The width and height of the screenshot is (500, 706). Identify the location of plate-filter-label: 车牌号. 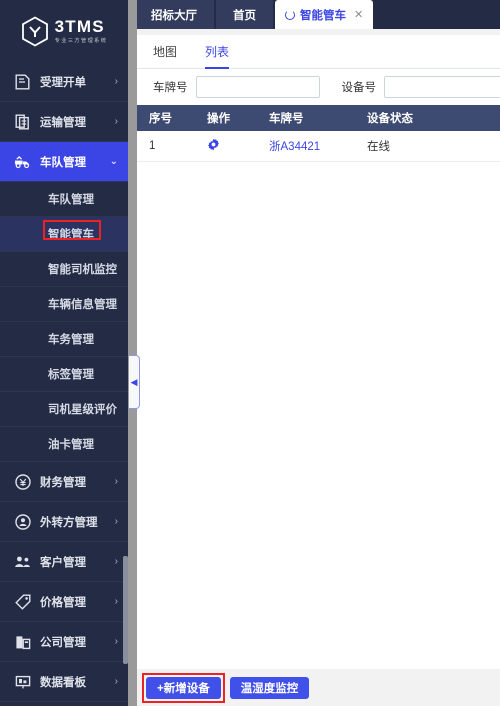
(170, 88).